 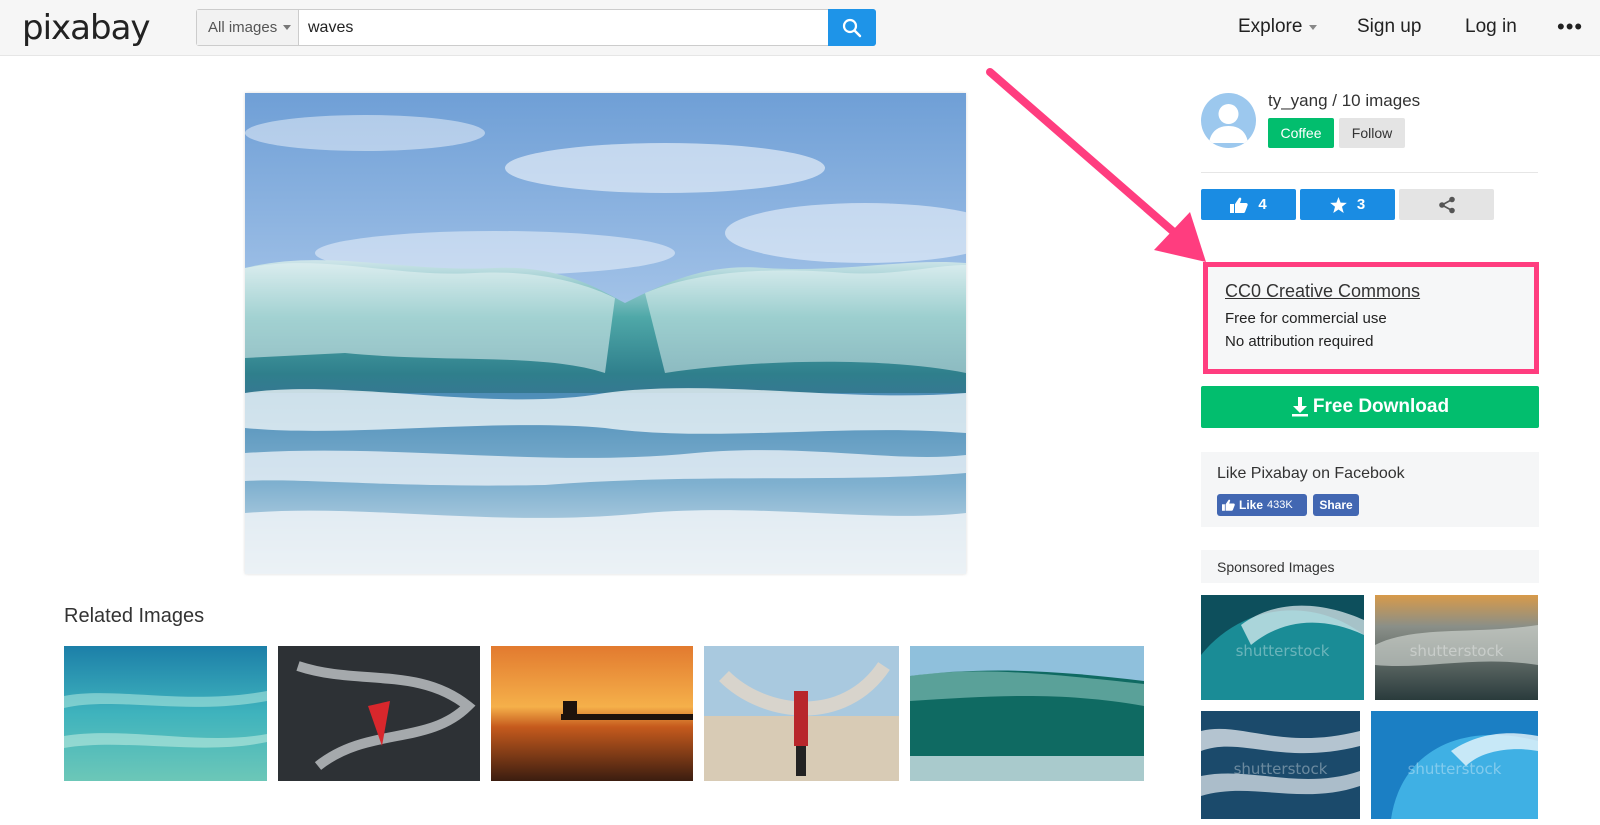 I want to click on sponsored-image-1: shutterstock, so click(x=1282, y=647).